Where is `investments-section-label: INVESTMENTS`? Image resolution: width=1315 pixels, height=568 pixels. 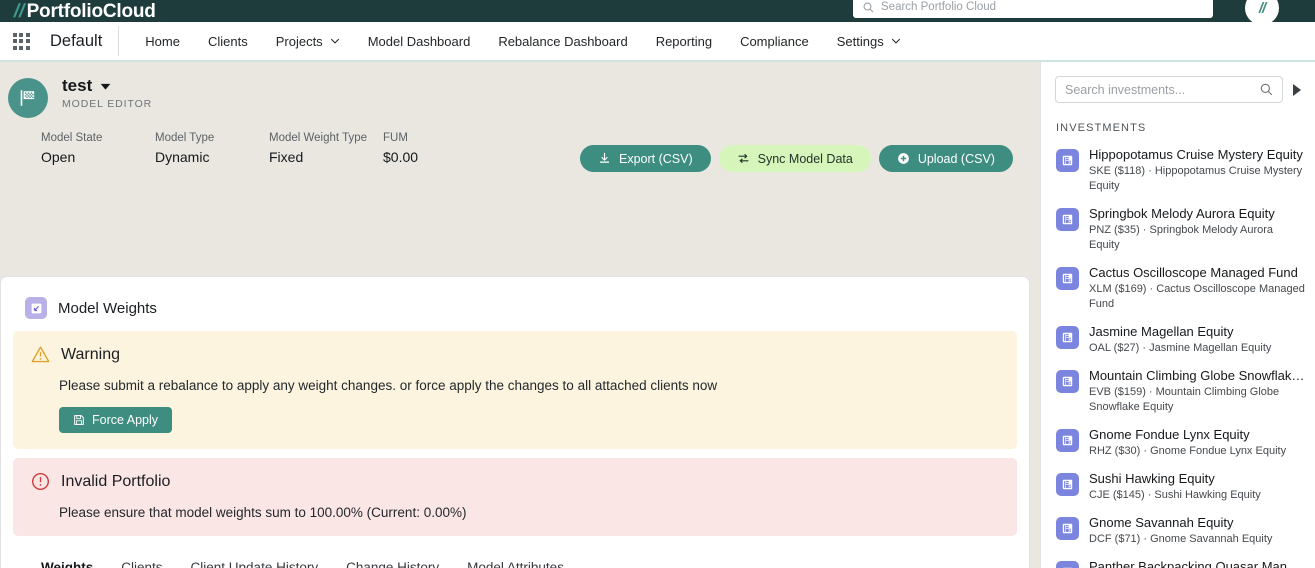 investments-section-label: INVESTMENTS is located at coordinates (1101, 128).